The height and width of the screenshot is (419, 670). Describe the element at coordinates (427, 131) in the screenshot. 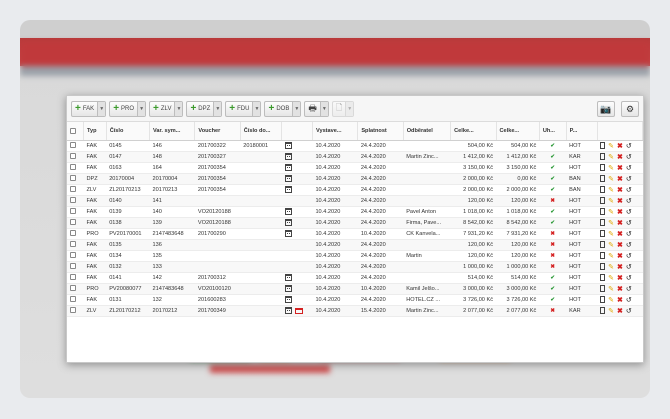

I see `col-odberatel: Odběratel` at that location.